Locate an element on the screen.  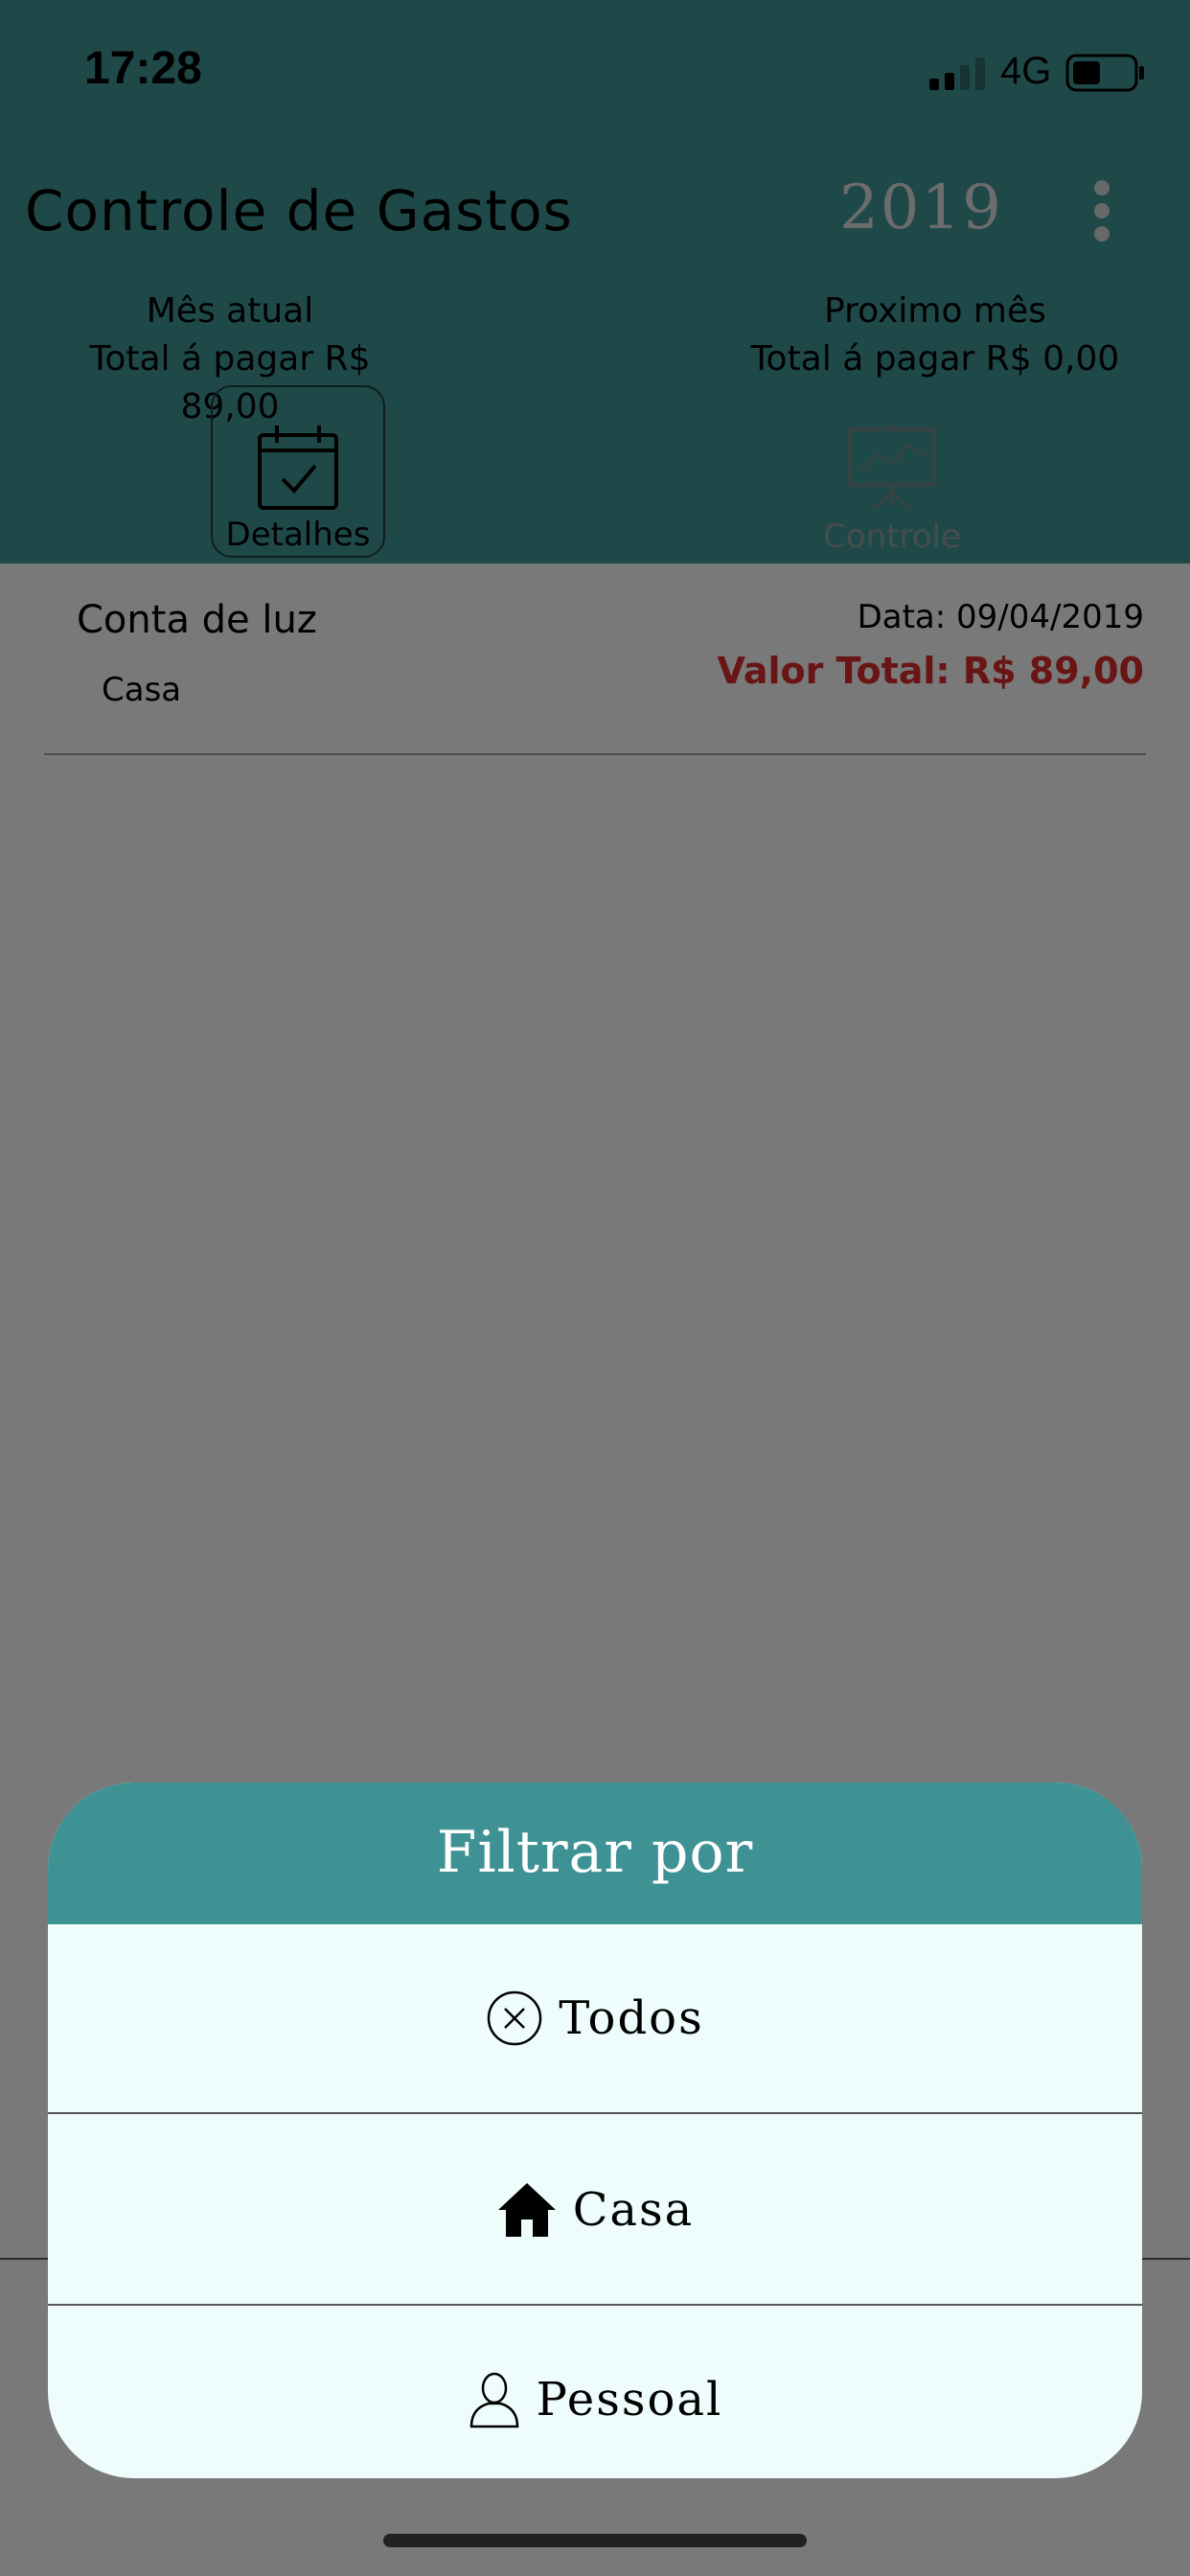
filter-sheet-header: Filtrar por is located at coordinates (595, 1853).